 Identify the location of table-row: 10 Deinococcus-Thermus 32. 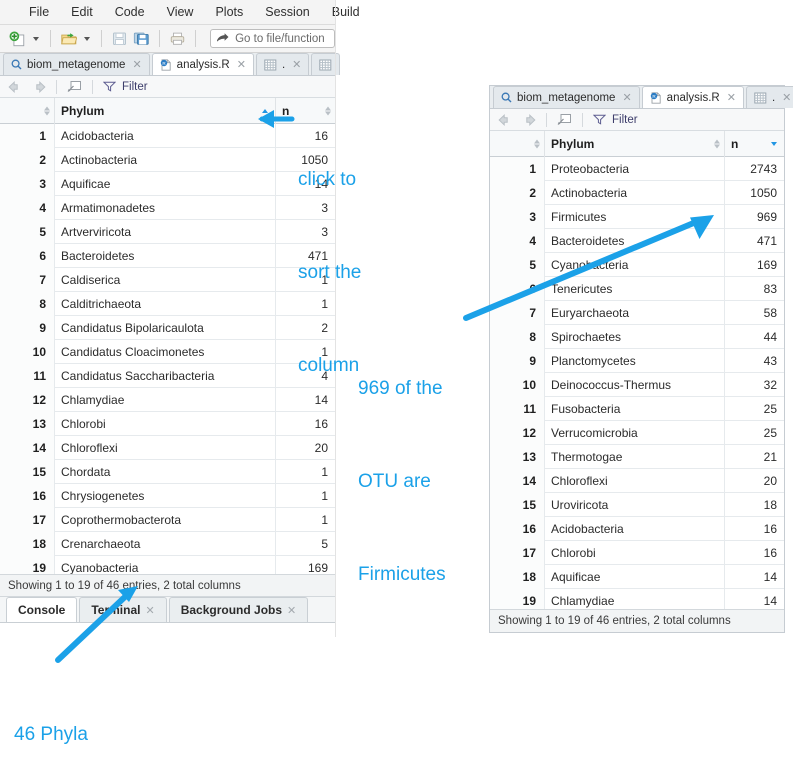
(637, 384).